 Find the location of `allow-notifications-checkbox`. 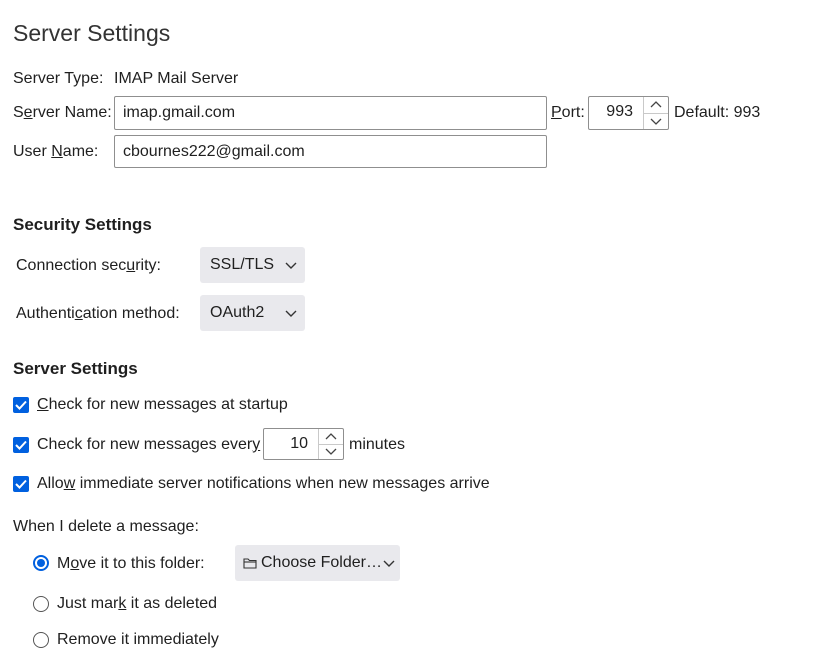

allow-notifications-checkbox is located at coordinates (21, 484).